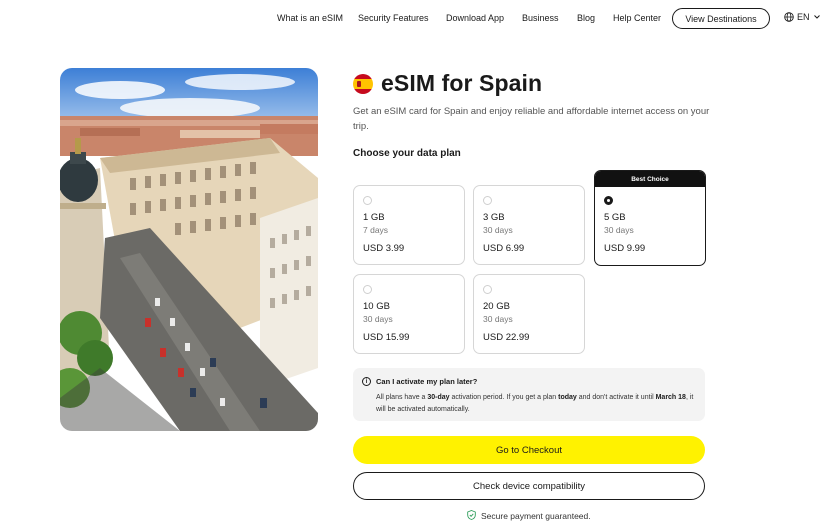 The width and height of the screenshot is (830, 530). I want to click on secure-payment-note: Secure payment guaranteed., so click(529, 516).